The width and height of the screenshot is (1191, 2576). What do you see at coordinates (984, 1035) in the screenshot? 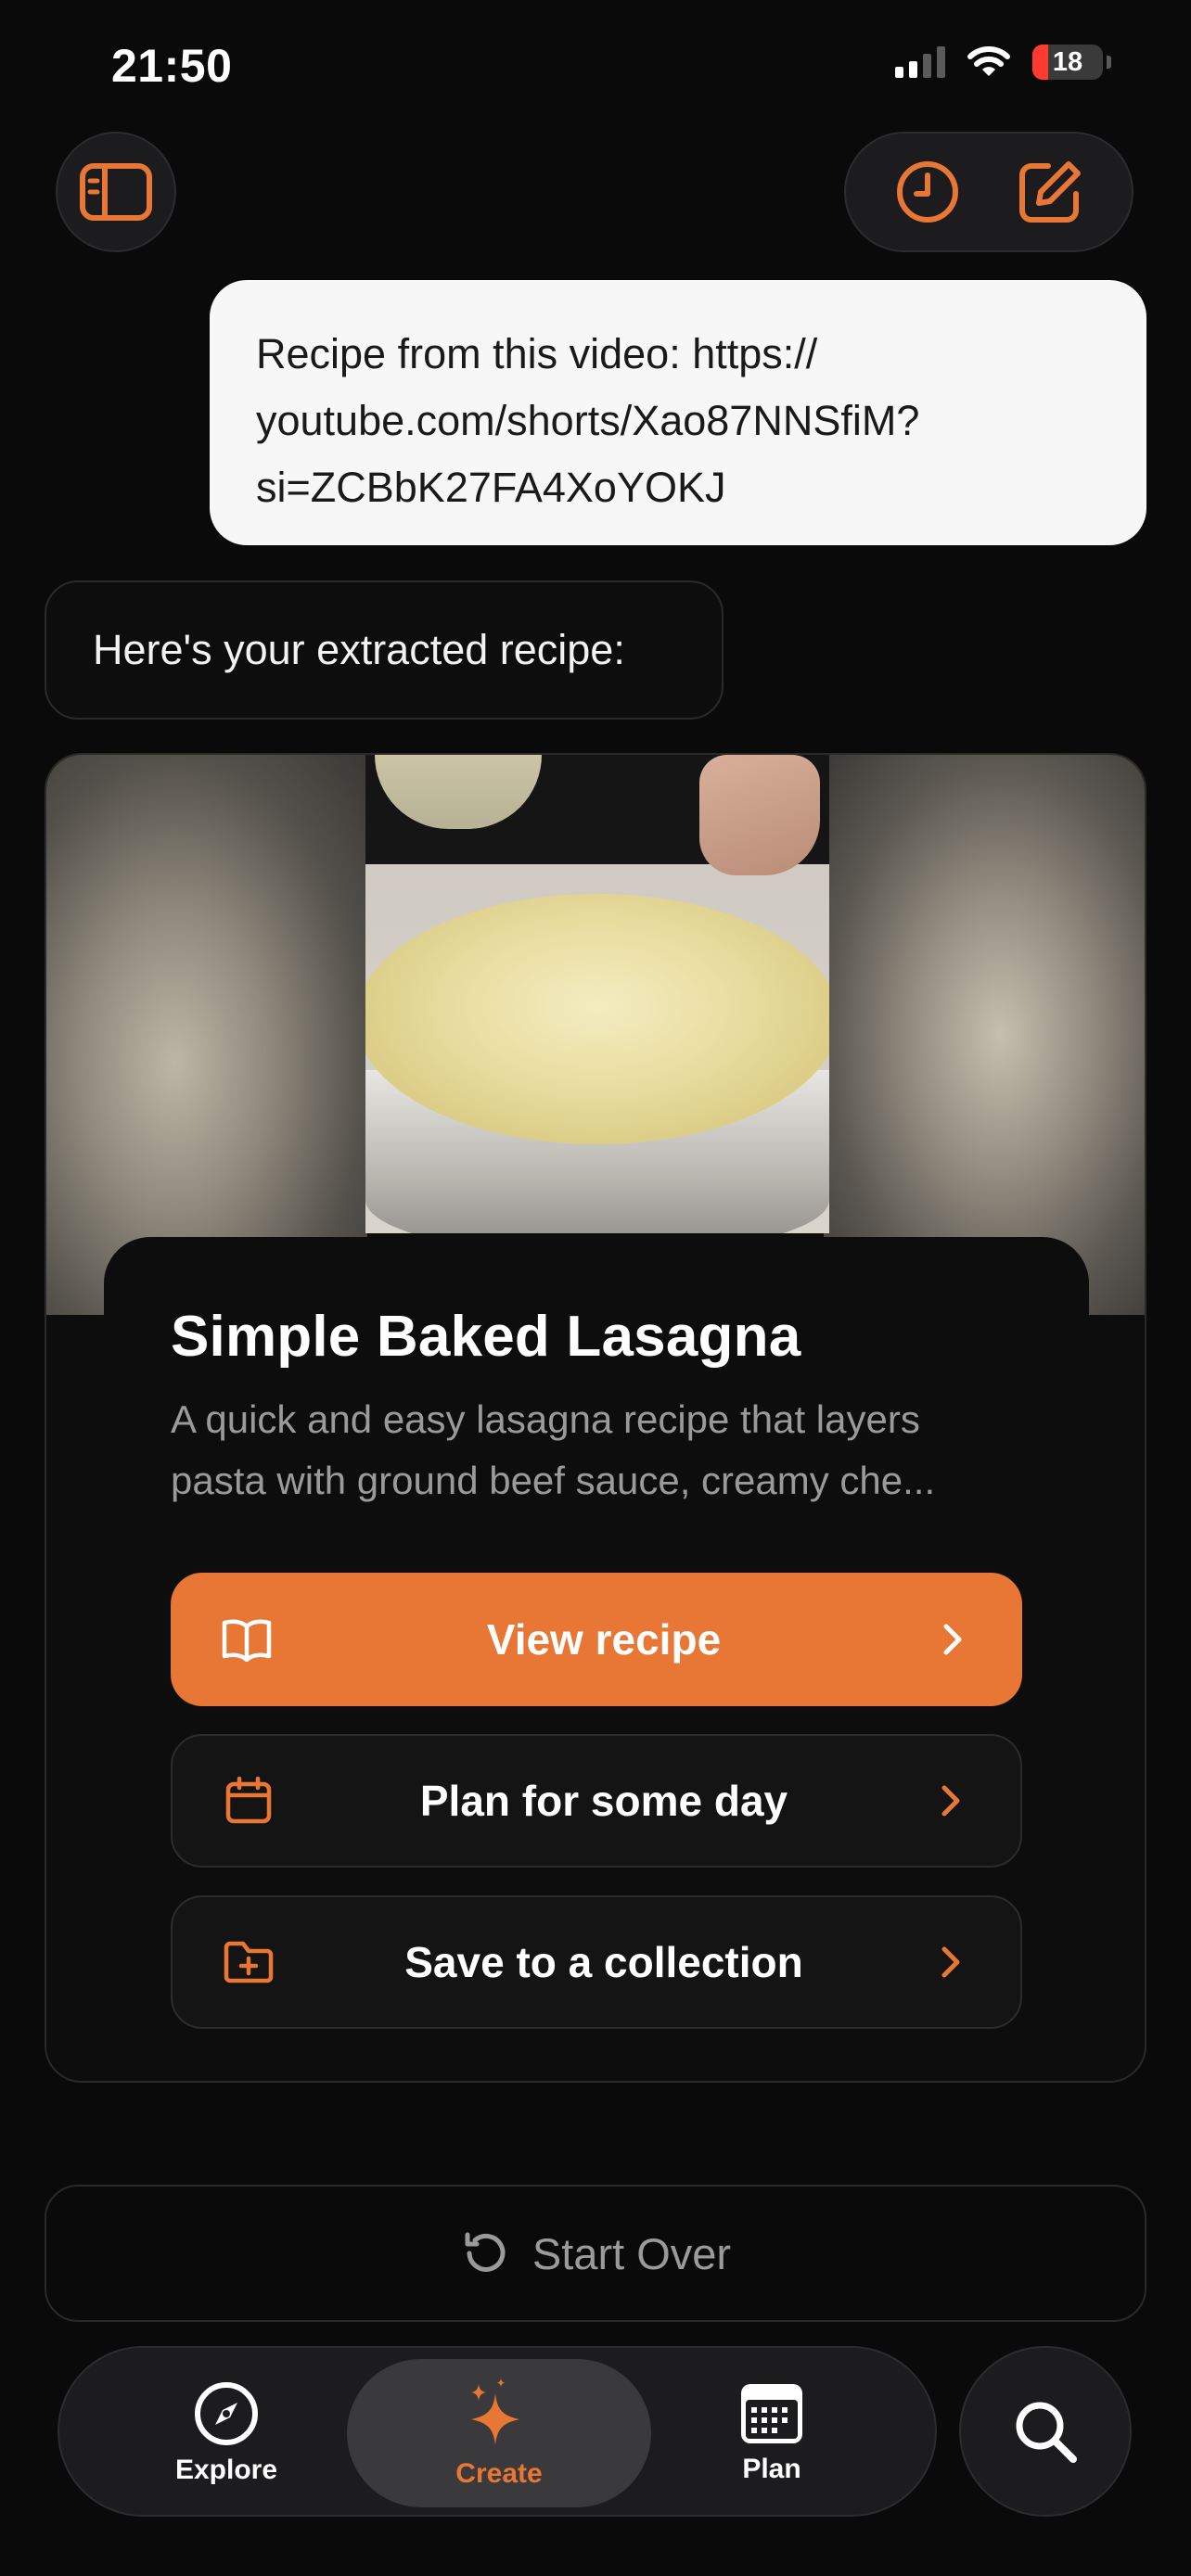
I see `thumbnail-blur-right` at bounding box center [984, 1035].